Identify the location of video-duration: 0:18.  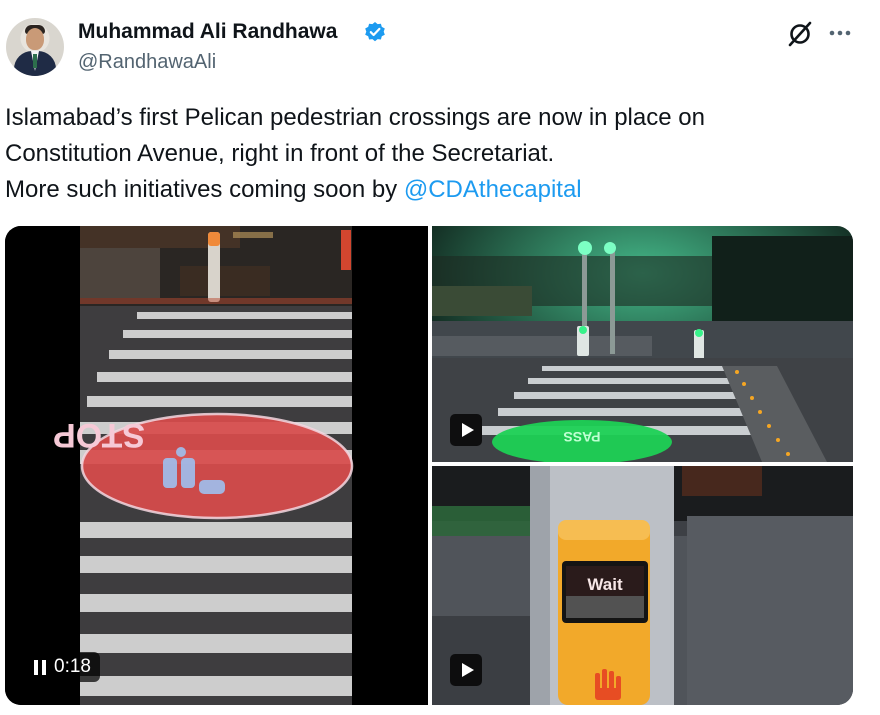
(62, 667).